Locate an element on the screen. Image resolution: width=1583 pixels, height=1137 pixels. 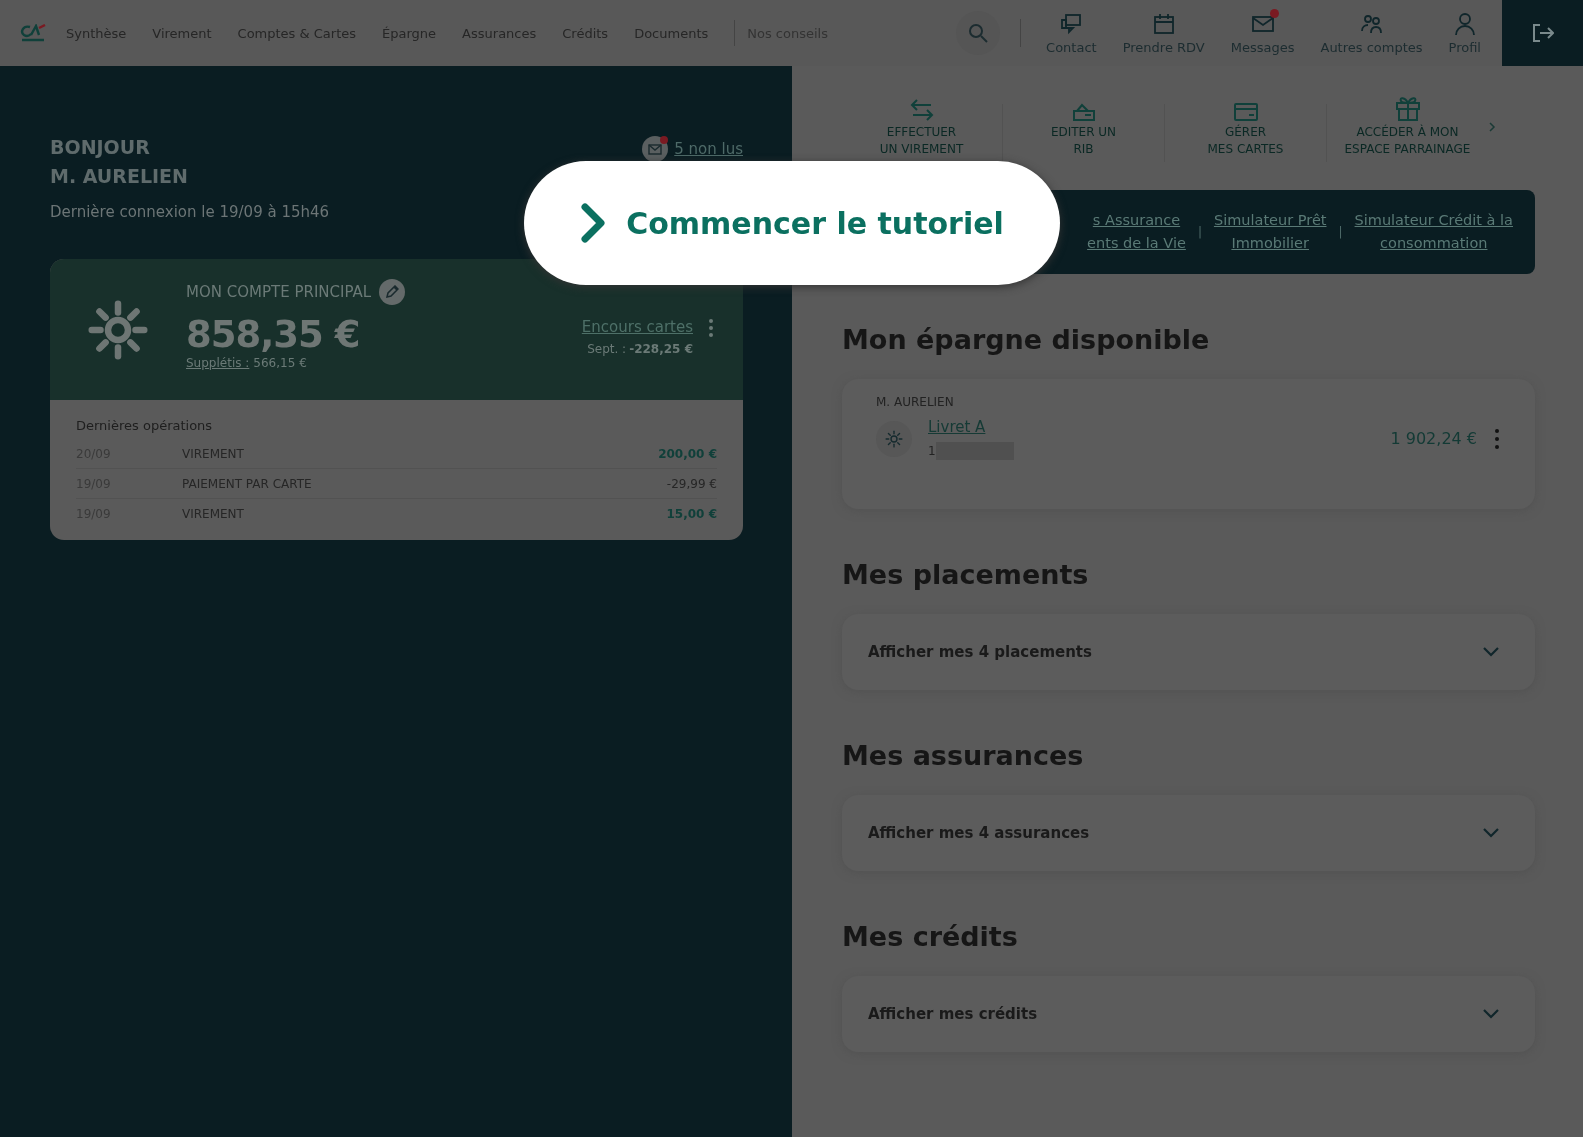
search-icon is located at coordinates (978, 33).